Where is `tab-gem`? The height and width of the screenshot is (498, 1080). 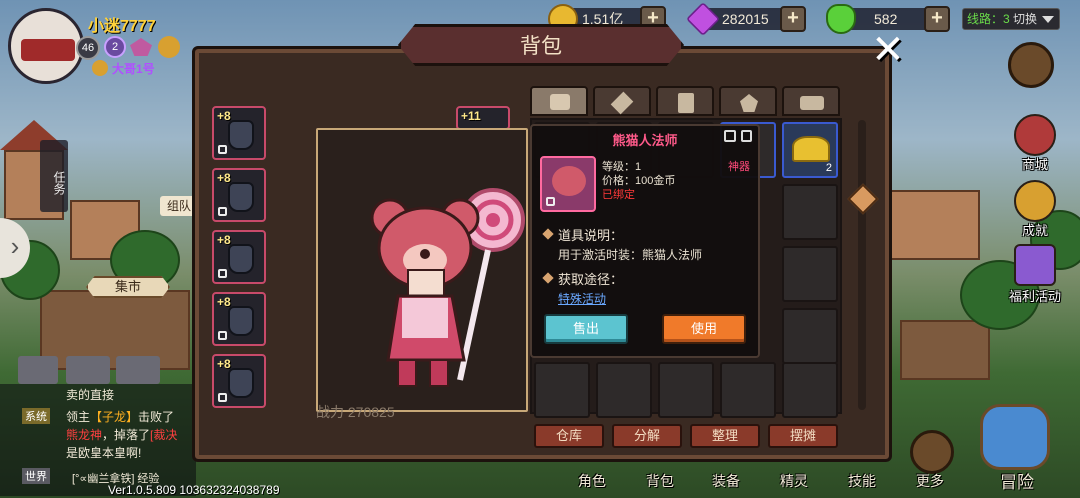
tab-gem is located at coordinates (748, 101).